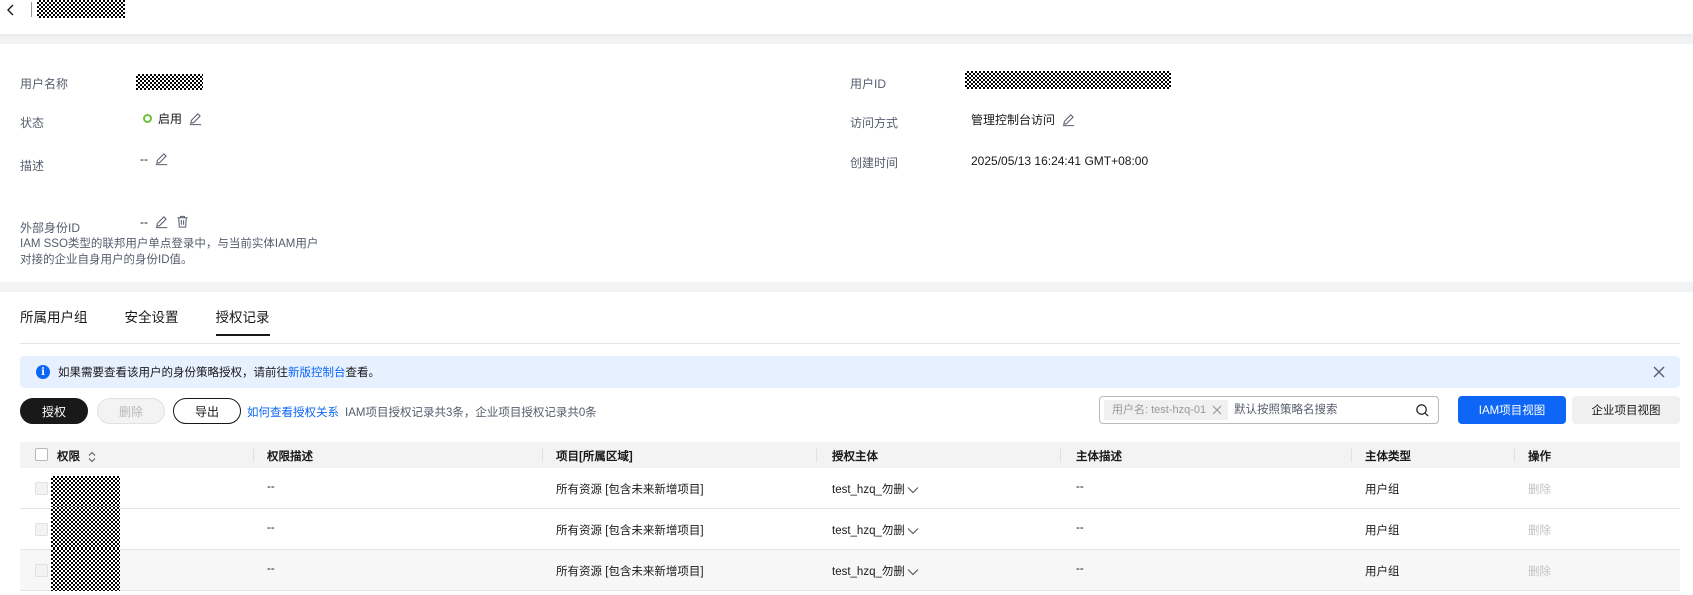 The height and width of the screenshot is (595, 1693). What do you see at coordinates (32, 123) in the screenshot?
I see `status-label: 状态` at bounding box center [32, 123].